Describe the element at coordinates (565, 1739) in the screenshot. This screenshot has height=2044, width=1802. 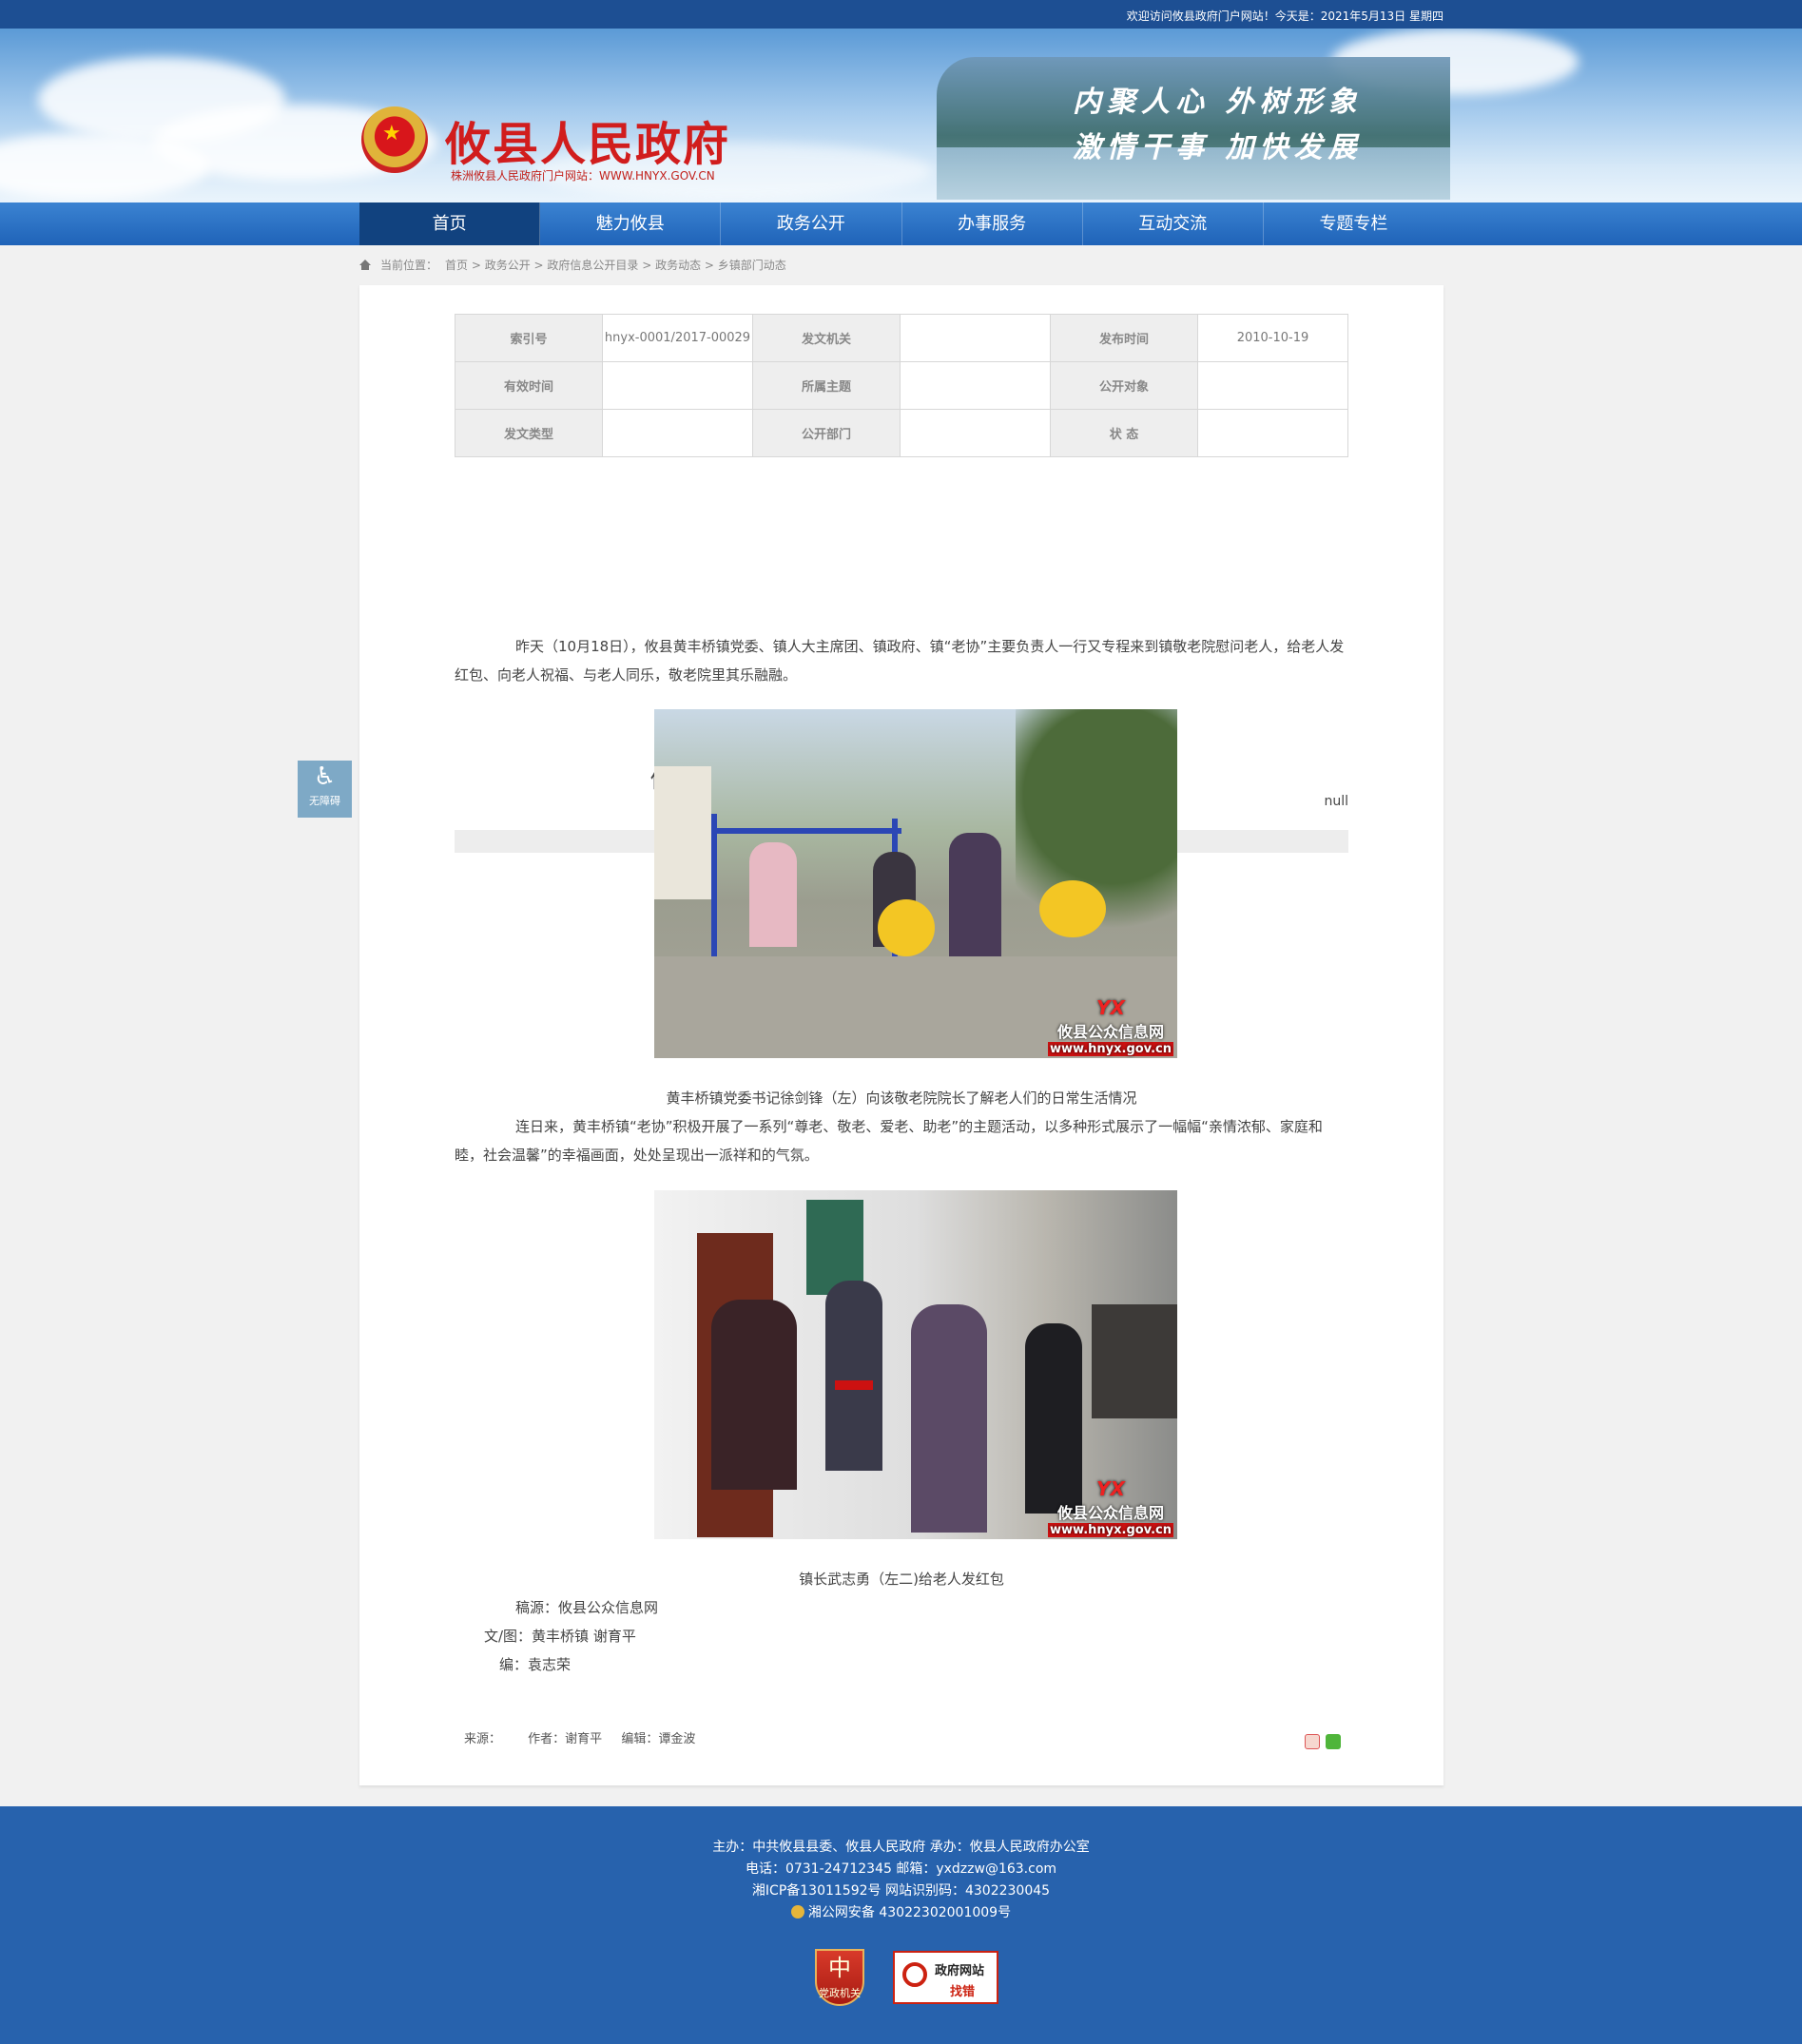
I see `author-label: 作者：谢育平` at that location.